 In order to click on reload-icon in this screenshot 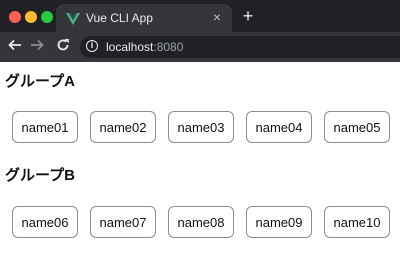, I will do `click(63, 47)`.